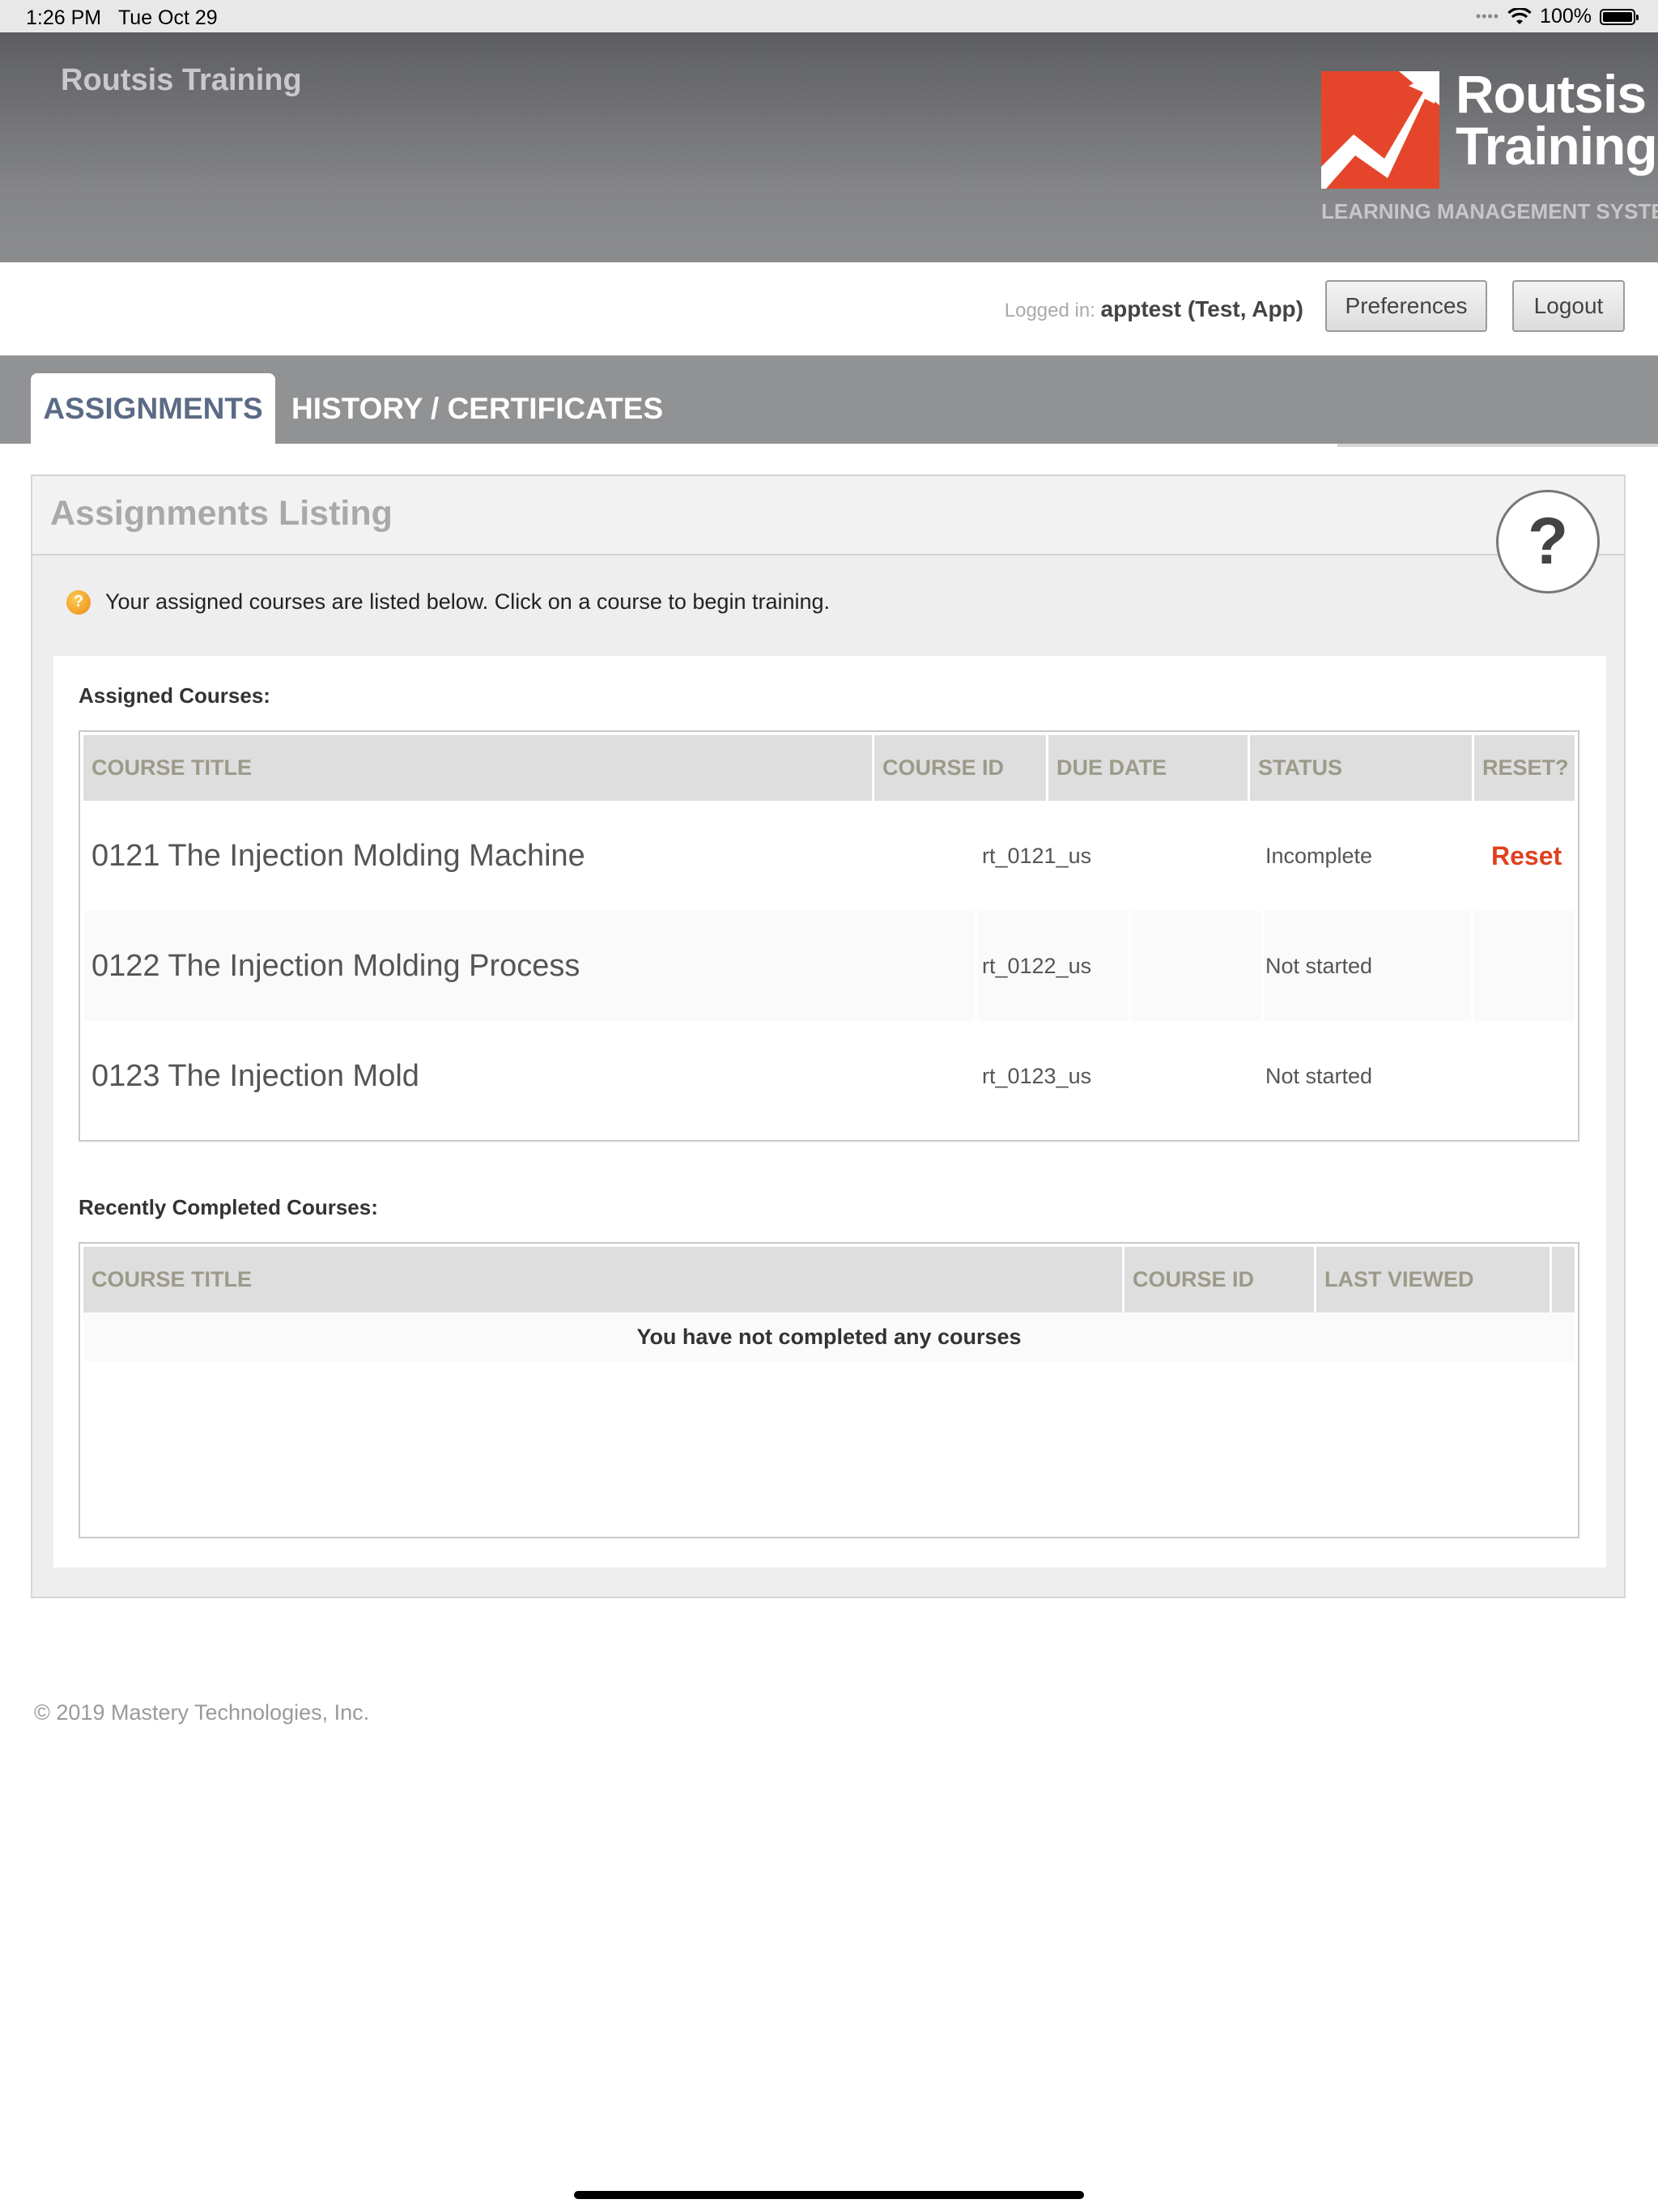 The width and height of the screenshot is (1658, 2212). I want to click on completed-courses-label: Recently Completed Courses:, so click(228, 1207).